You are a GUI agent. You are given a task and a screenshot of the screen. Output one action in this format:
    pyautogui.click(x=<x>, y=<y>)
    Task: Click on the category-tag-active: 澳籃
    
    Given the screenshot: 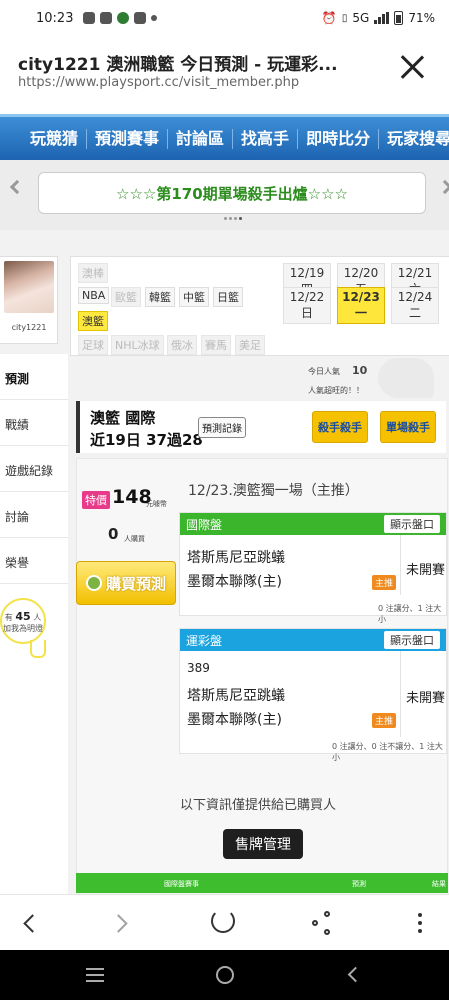 What is the action you would take?
    pyautogui.click(x=93, y=321)
    